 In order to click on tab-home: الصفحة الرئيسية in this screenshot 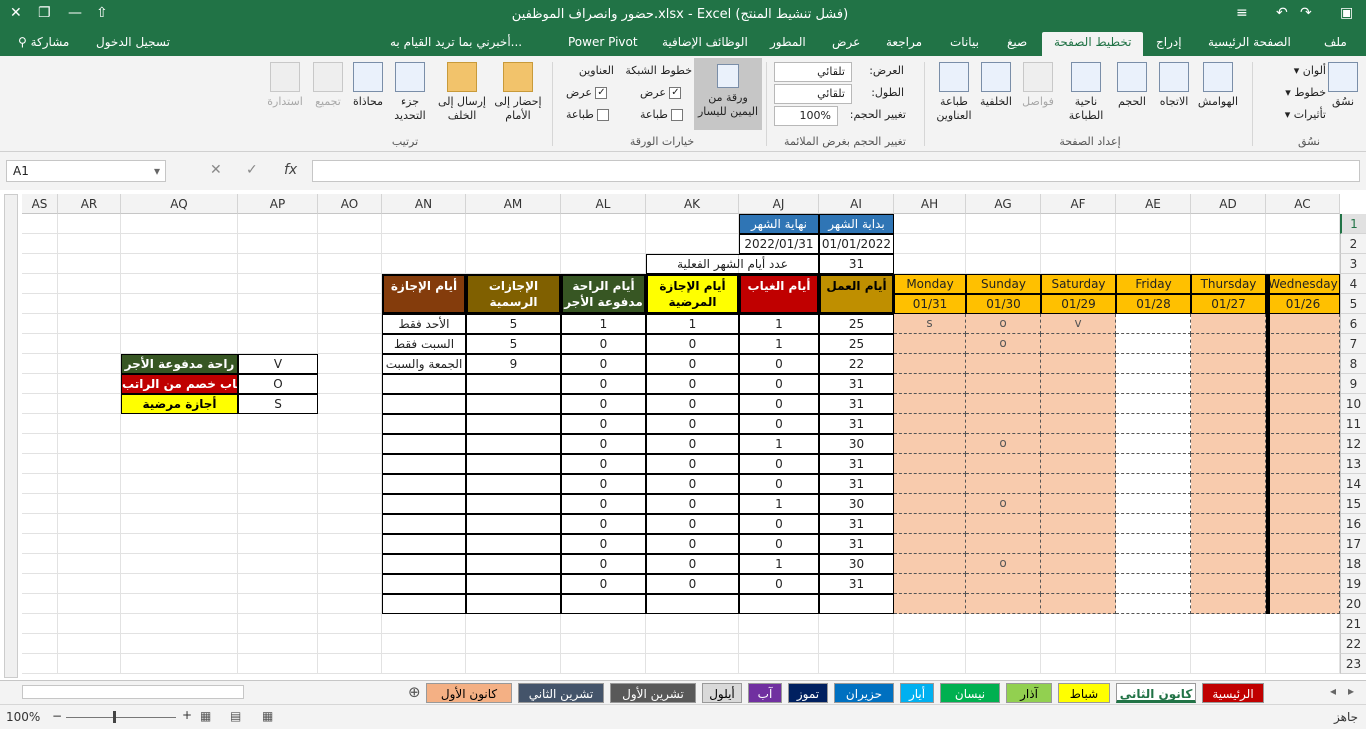, I will do `click(1249, 42)`.